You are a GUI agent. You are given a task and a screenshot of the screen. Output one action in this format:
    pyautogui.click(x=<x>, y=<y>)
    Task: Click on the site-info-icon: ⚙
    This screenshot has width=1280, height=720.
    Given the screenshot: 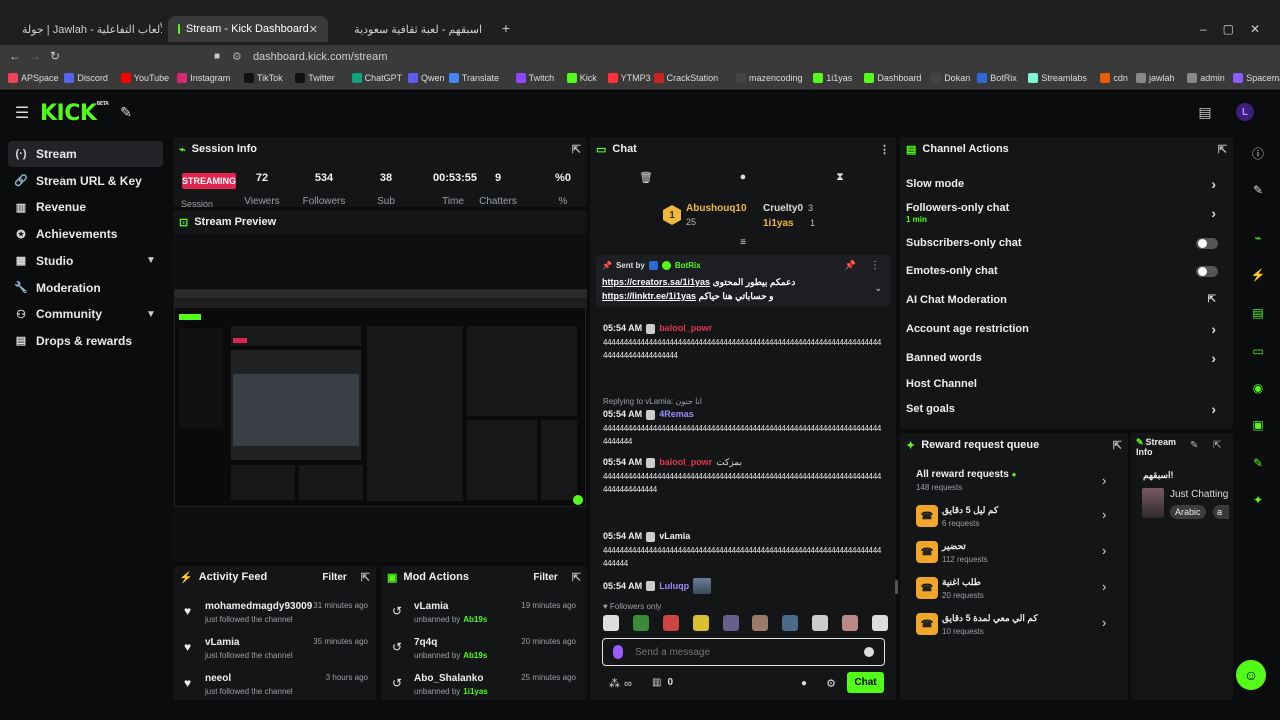 What is the action you would take?
    pyautogui.click(x=237, y=57)
    